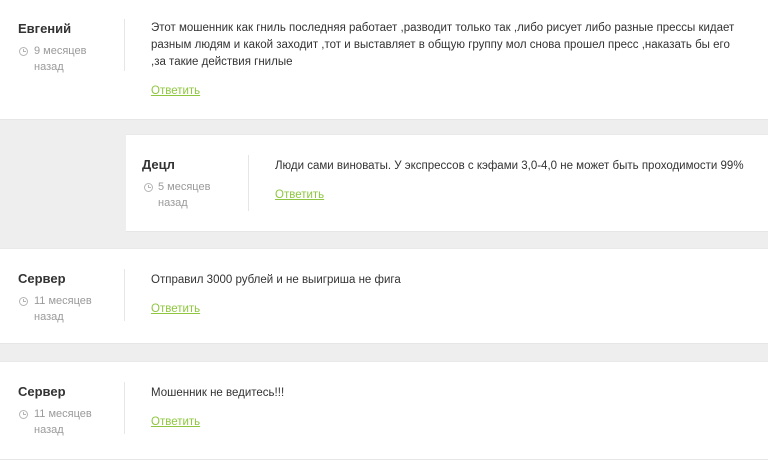 This screenshot has width=768, height=460. What do you see at coordinates (218, 393) in the screenshot?
I see `comment-text: Мошенник не ведитесь!!!` at bounding box center [218, 393].